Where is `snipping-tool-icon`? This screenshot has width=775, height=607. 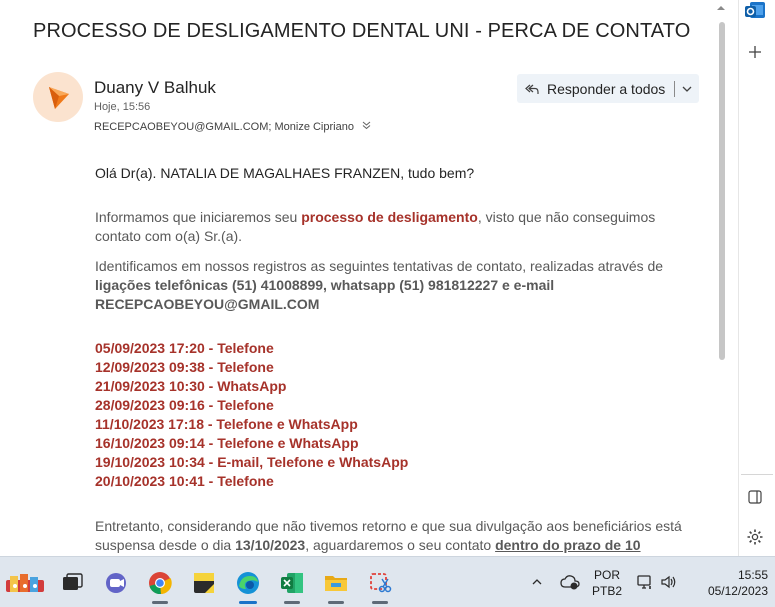 snipping-tool-icon is located at coordinates (380, 583).